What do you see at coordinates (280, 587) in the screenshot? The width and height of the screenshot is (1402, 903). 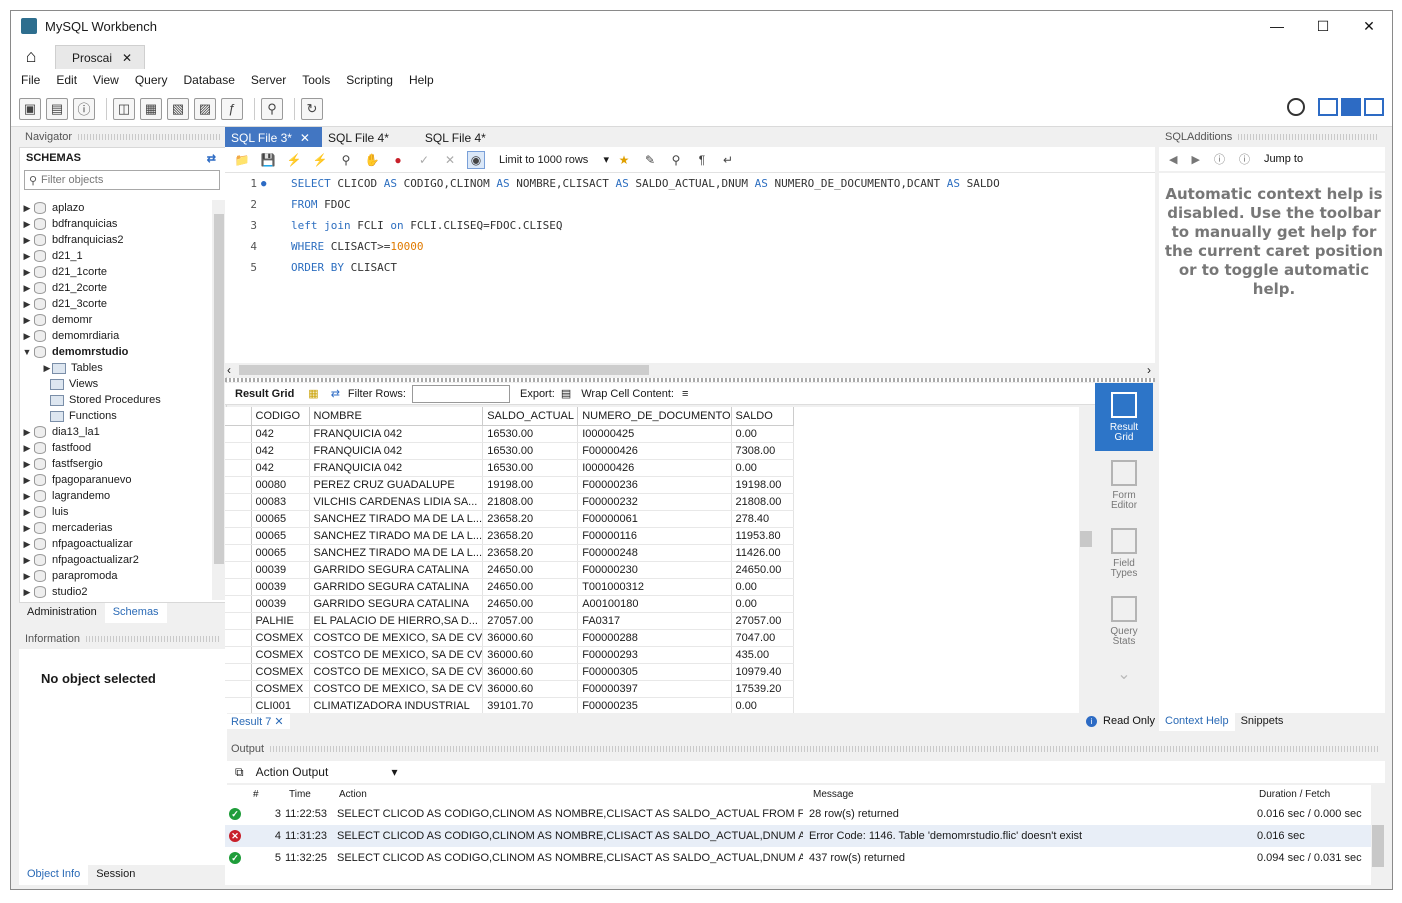 I see `table-cell: 00039` at bounding box center [280, 587].